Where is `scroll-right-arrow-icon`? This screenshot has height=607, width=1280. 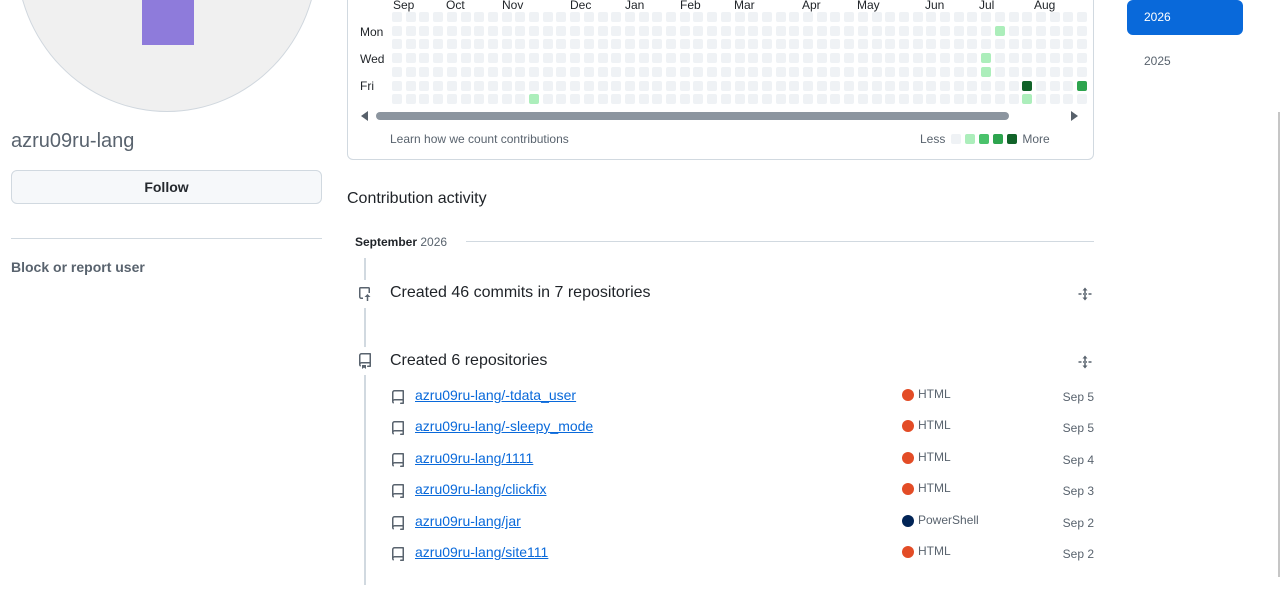 scroll-right-arrow-icon is located at coordinates (1074, 116).